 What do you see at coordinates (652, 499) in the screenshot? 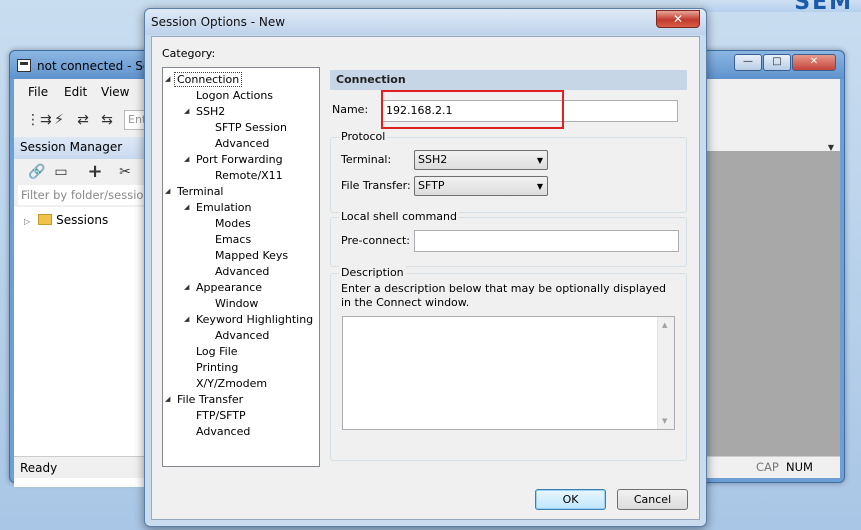
I see `cancel-button: Cancel` at bounding box center [652, 499].